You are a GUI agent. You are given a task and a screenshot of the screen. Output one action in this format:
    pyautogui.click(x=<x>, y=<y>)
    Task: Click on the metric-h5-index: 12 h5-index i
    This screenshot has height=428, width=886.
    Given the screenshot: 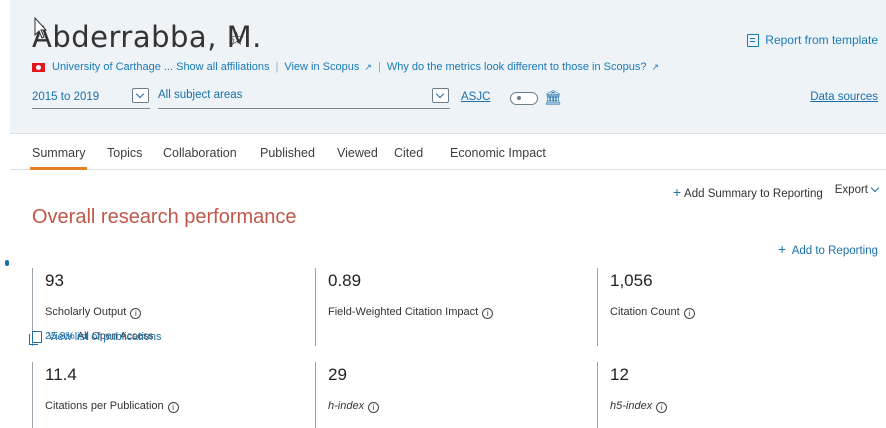 What is the action you would take?
    pyautogui.click(x=632, y=395)
    